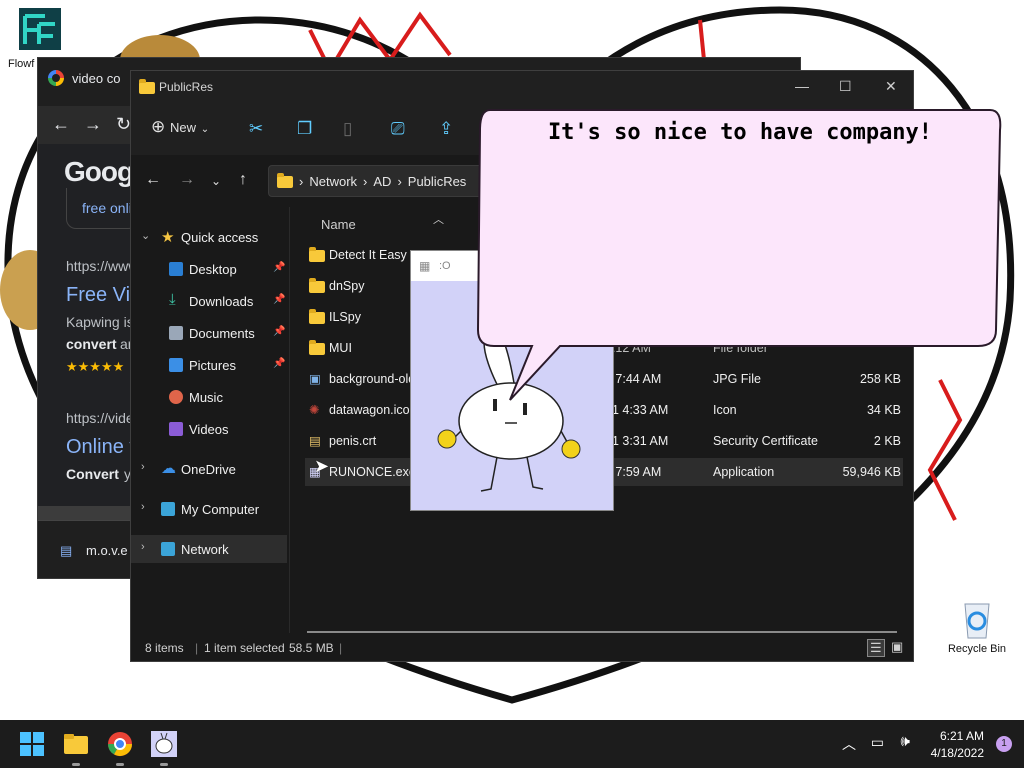 The image size is (1024, 768). I want to click on sidebar-item-pictures: Pictures 📌, so click(209, 365).